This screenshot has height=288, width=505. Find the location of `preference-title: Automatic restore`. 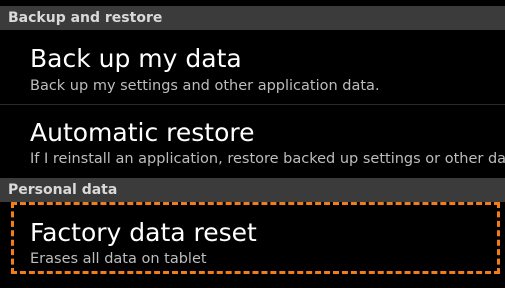

preference-title: Automatic restore is located at coordinates (142, 132).